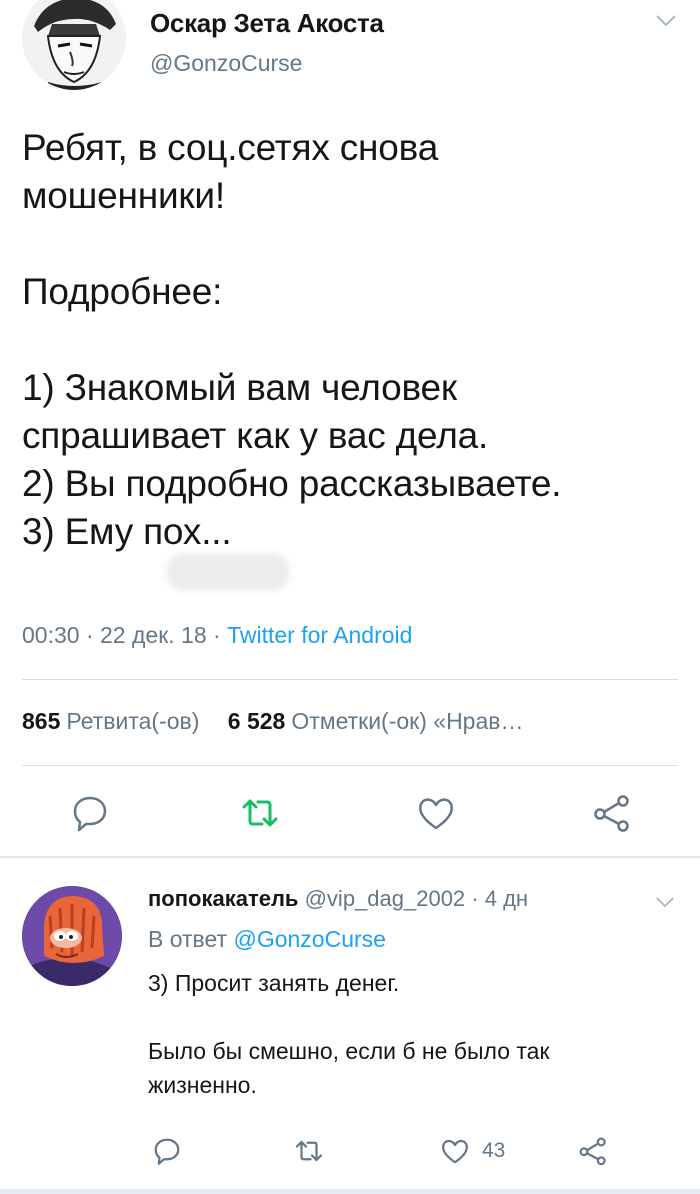  Describe the element at coordinates (228, 572) in the screenshot. I see `censor-blur` at that location.